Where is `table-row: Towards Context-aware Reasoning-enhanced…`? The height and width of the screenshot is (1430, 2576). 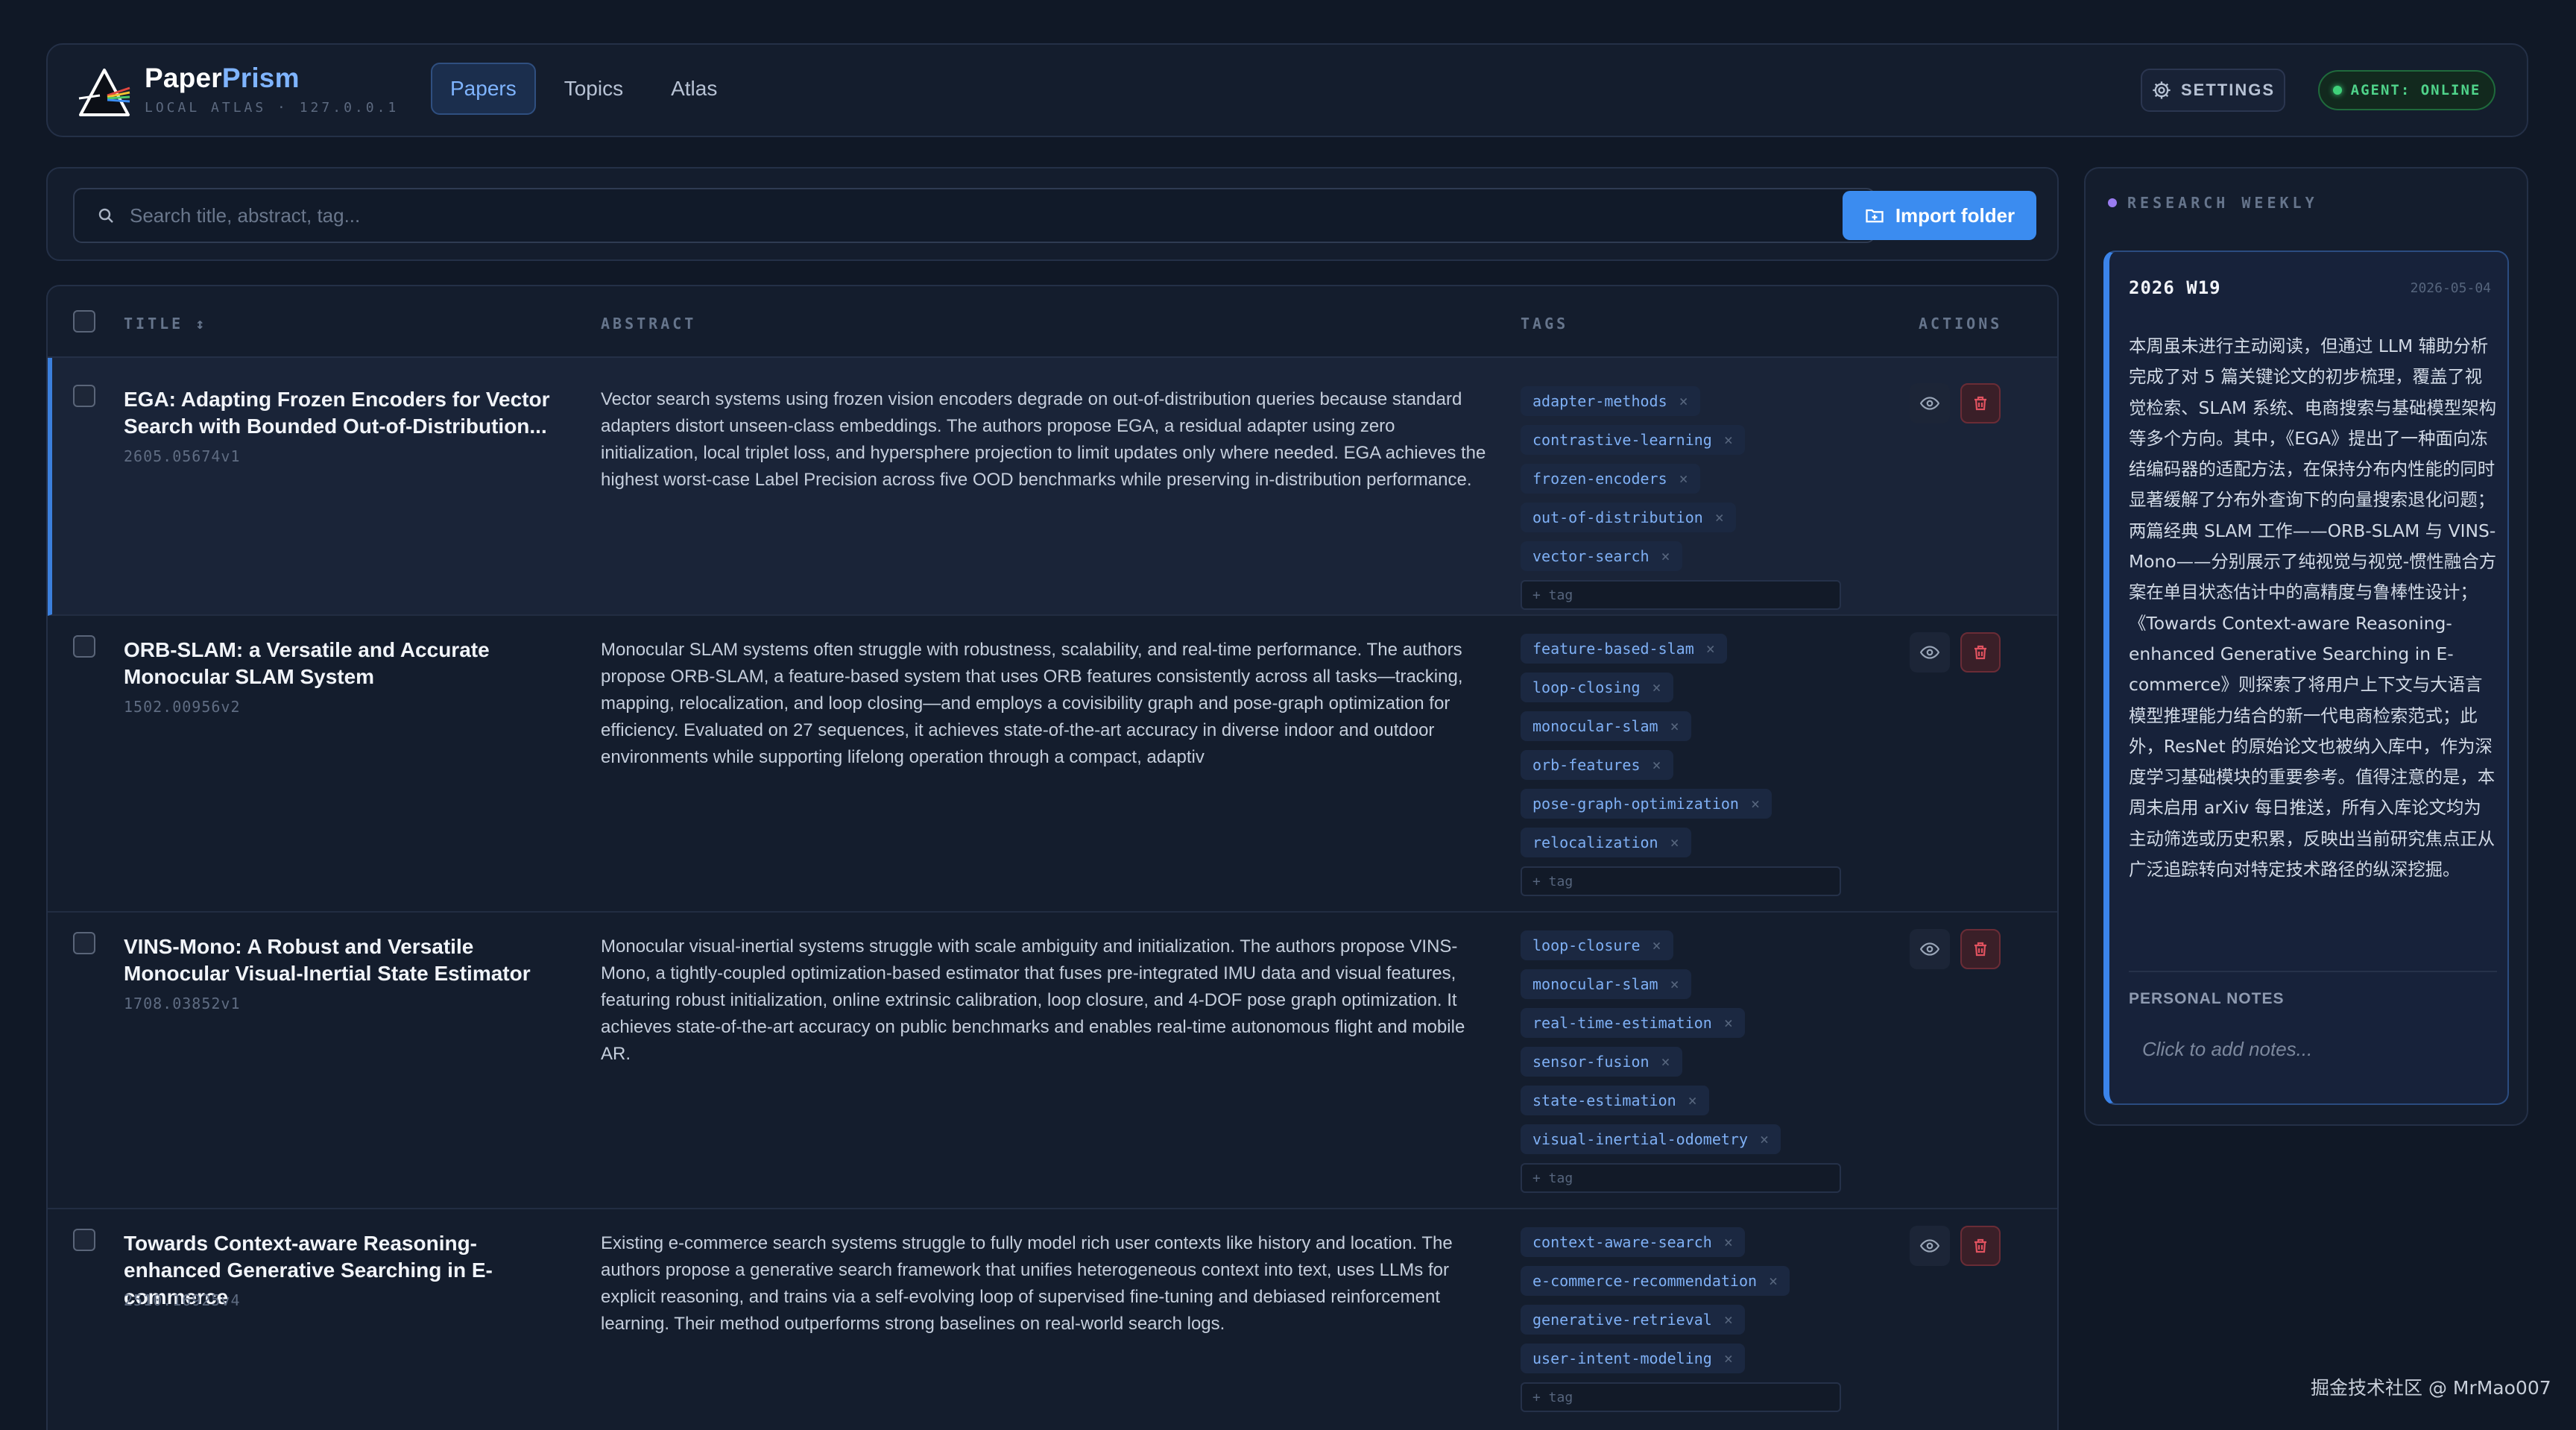
table-row: Towards Context-aware Reasoning-enhanced… is located at coordinates (1052, 1319).